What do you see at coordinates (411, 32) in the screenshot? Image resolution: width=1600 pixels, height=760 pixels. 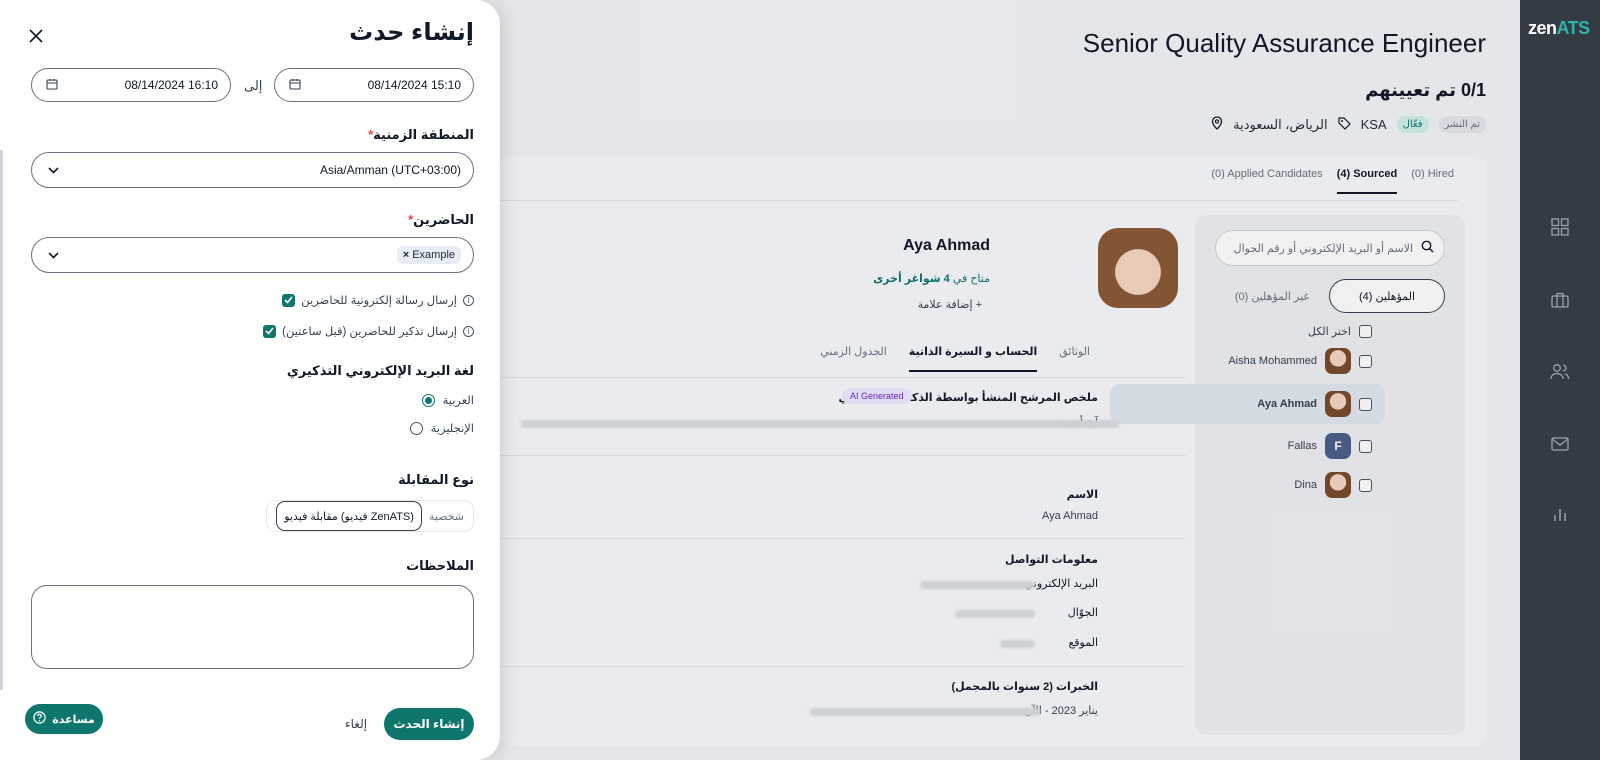 I see `modal-title: إنشاء حدث` at bounding box center [411, 32].